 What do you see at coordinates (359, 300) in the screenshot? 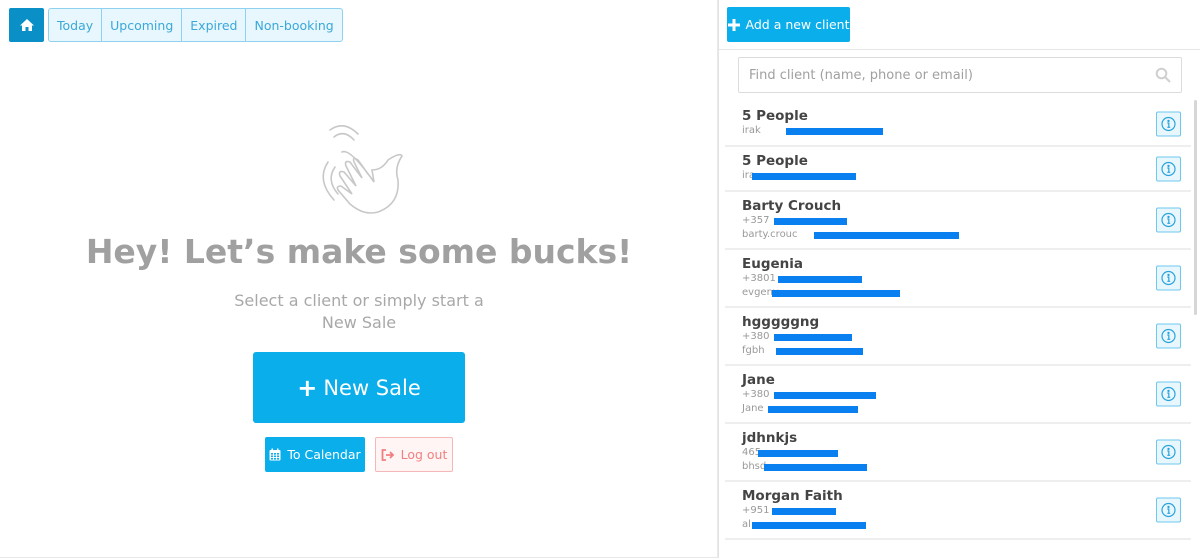
I see `welcome-subtitle-line1: Select a client or simply start a` at bounding box center [359, 300].